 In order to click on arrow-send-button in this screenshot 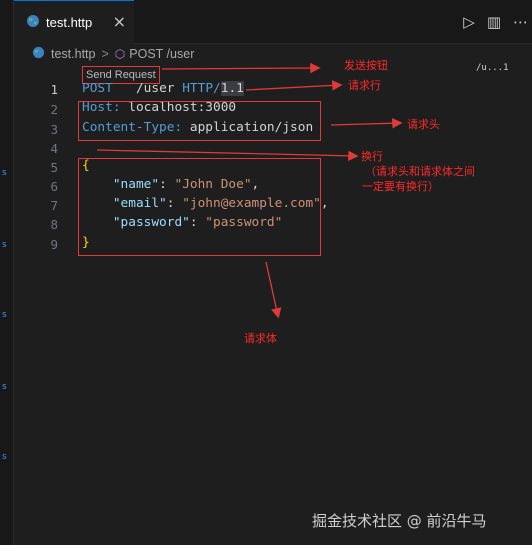, I will do `click(241, 68)`.